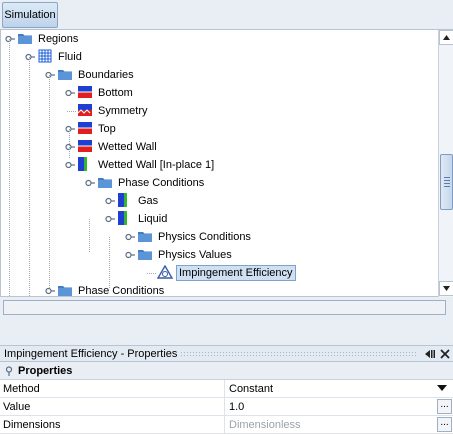 This screenshot has width=453, height=435. I want to click on drag-grip, so click(298, 354).